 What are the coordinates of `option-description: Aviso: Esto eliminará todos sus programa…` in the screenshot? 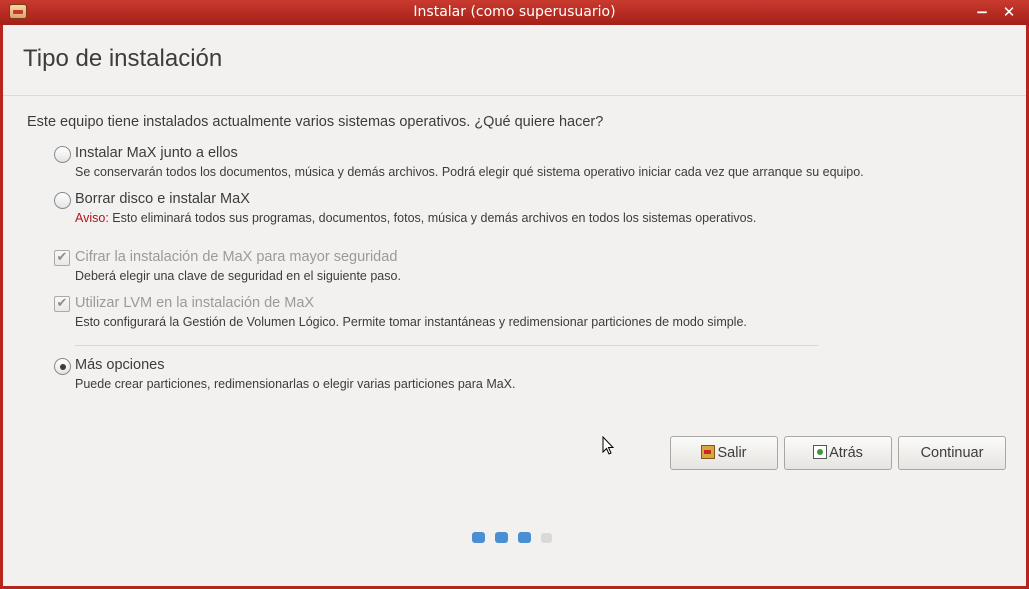 It's located at (415, 218).